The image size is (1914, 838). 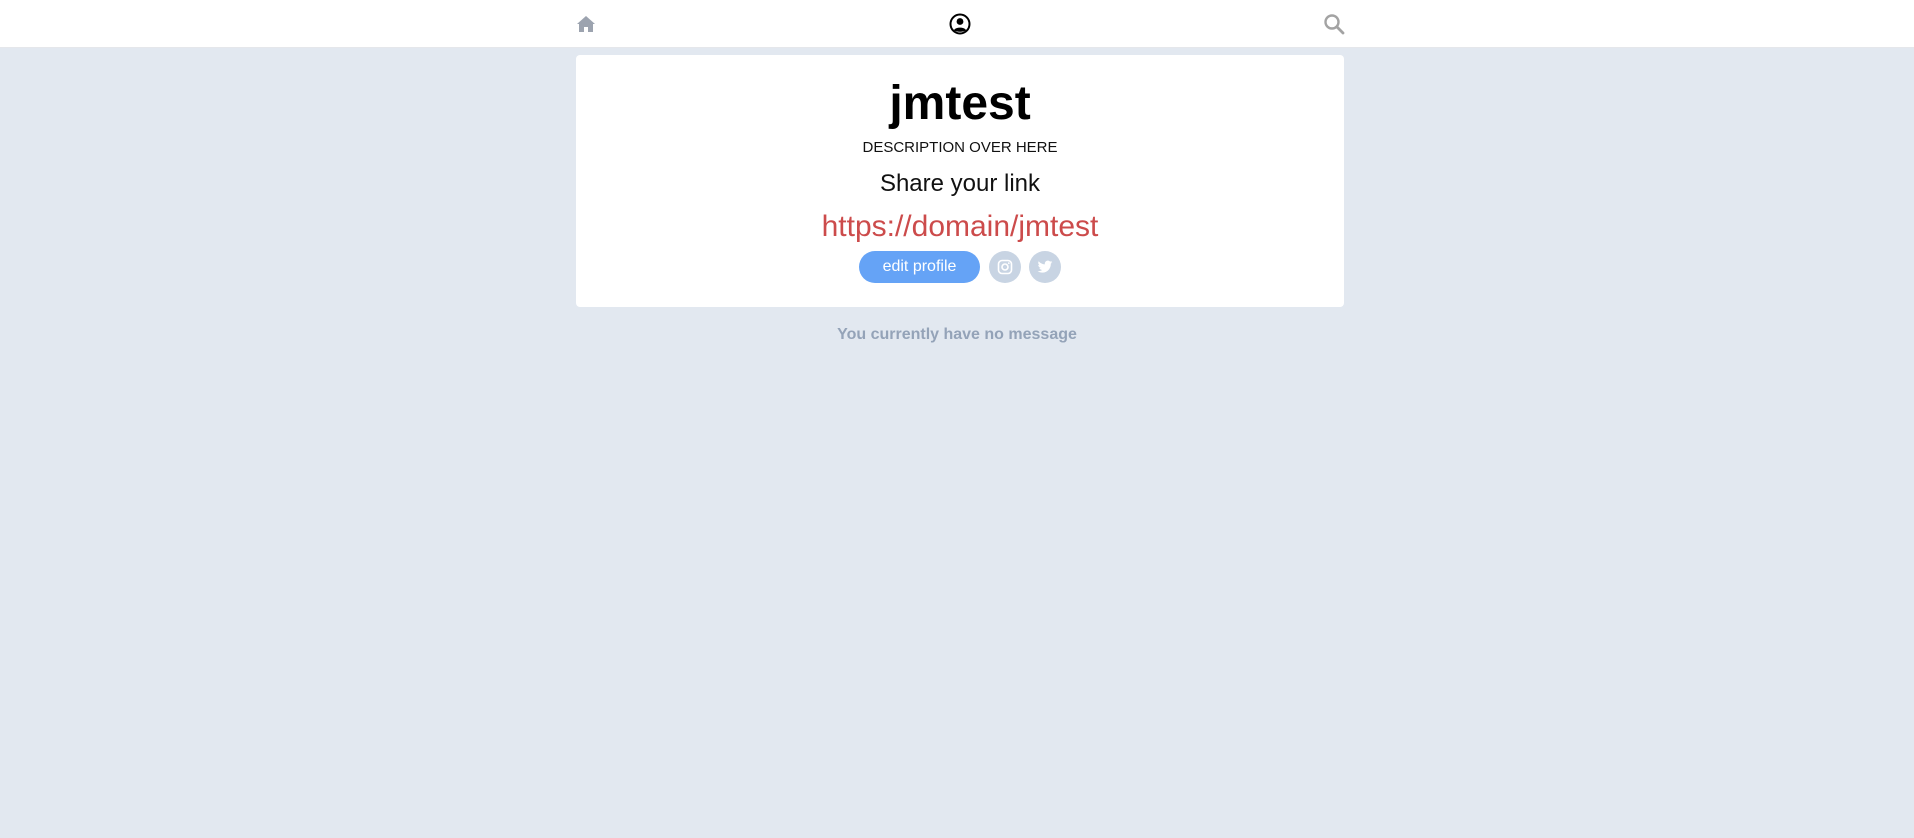 I want to click on top-navbar, so click(x=957, y=24).